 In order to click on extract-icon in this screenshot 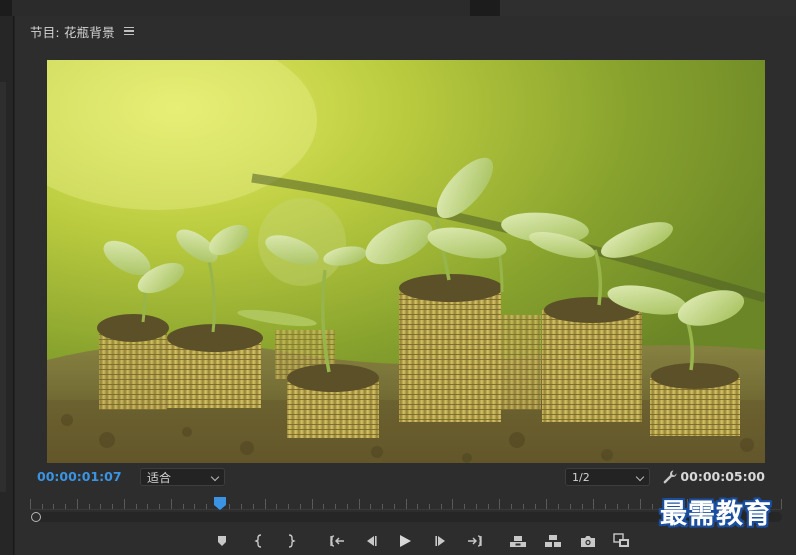, I will do `click(553, 541)`.